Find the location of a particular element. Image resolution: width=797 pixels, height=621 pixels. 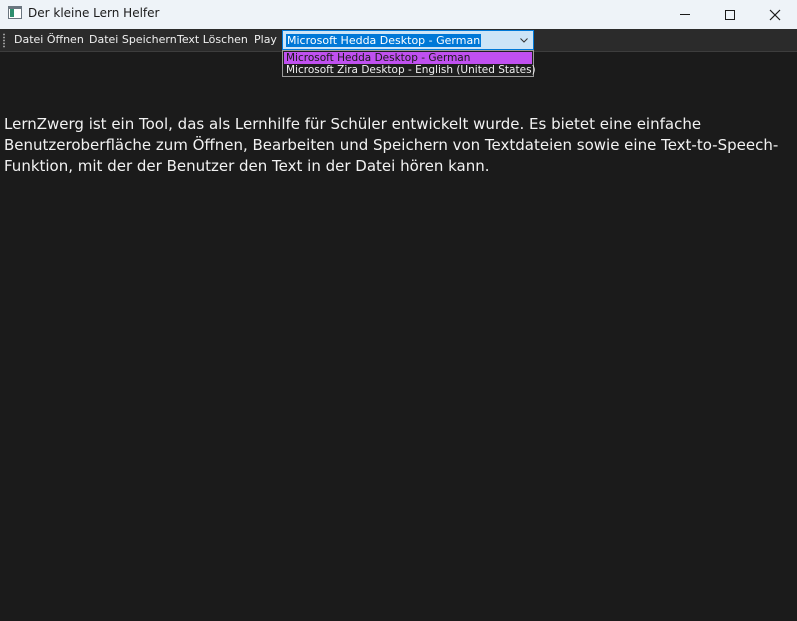

close-button is located at coordinates (774, 14).